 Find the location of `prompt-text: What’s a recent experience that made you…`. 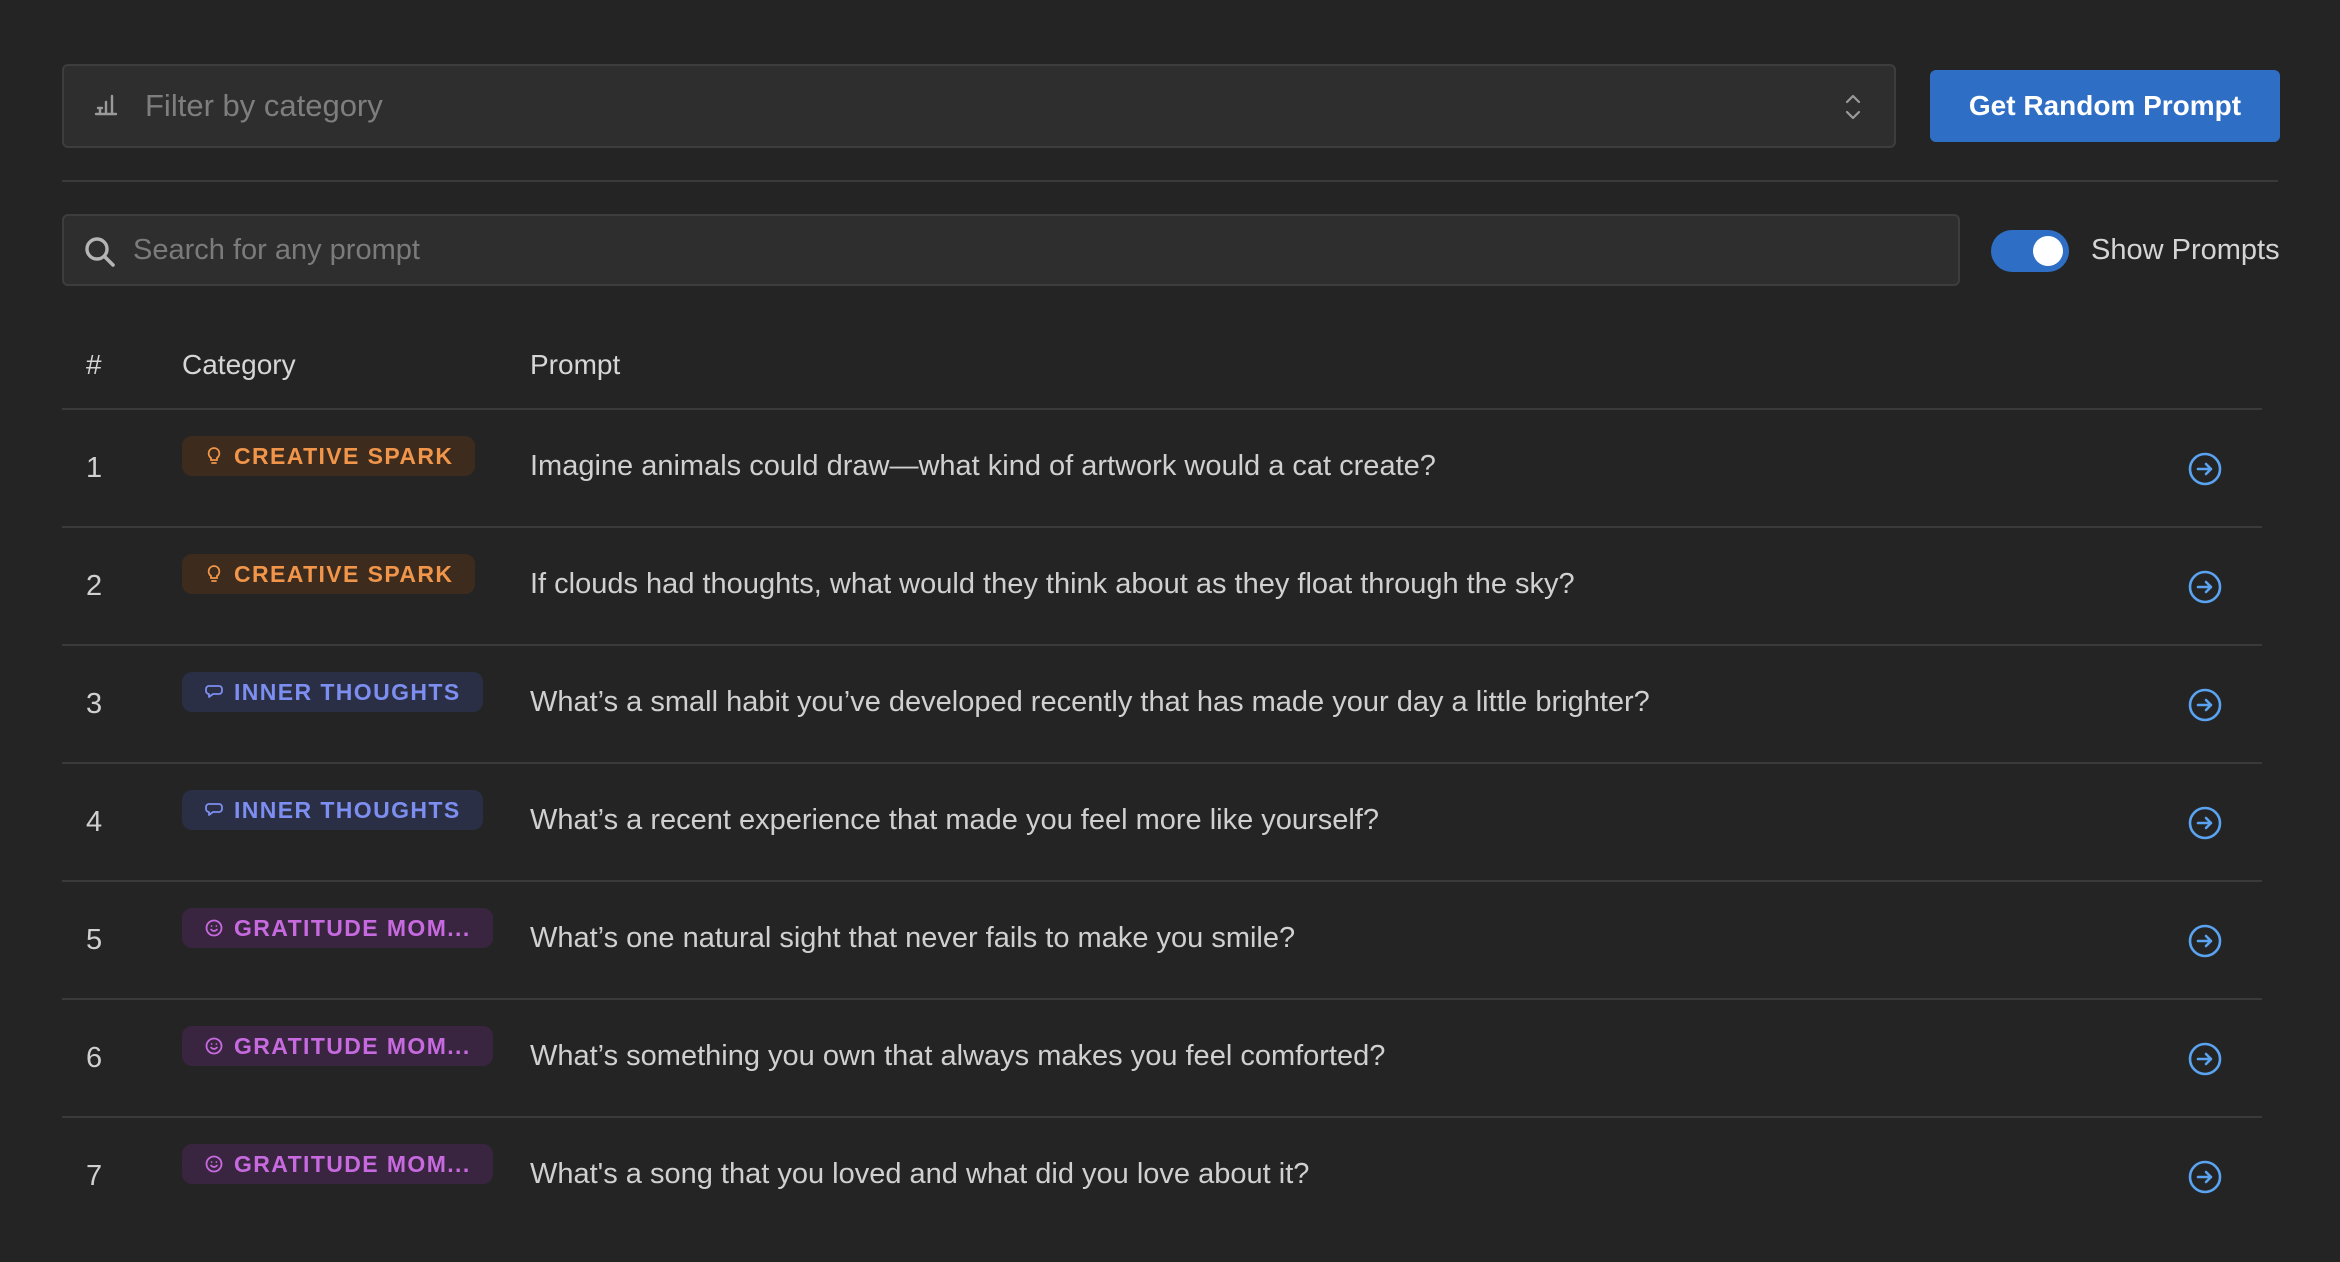

prompt-text: What’s a recent experience that made you… is located at coordinates (954, 820).